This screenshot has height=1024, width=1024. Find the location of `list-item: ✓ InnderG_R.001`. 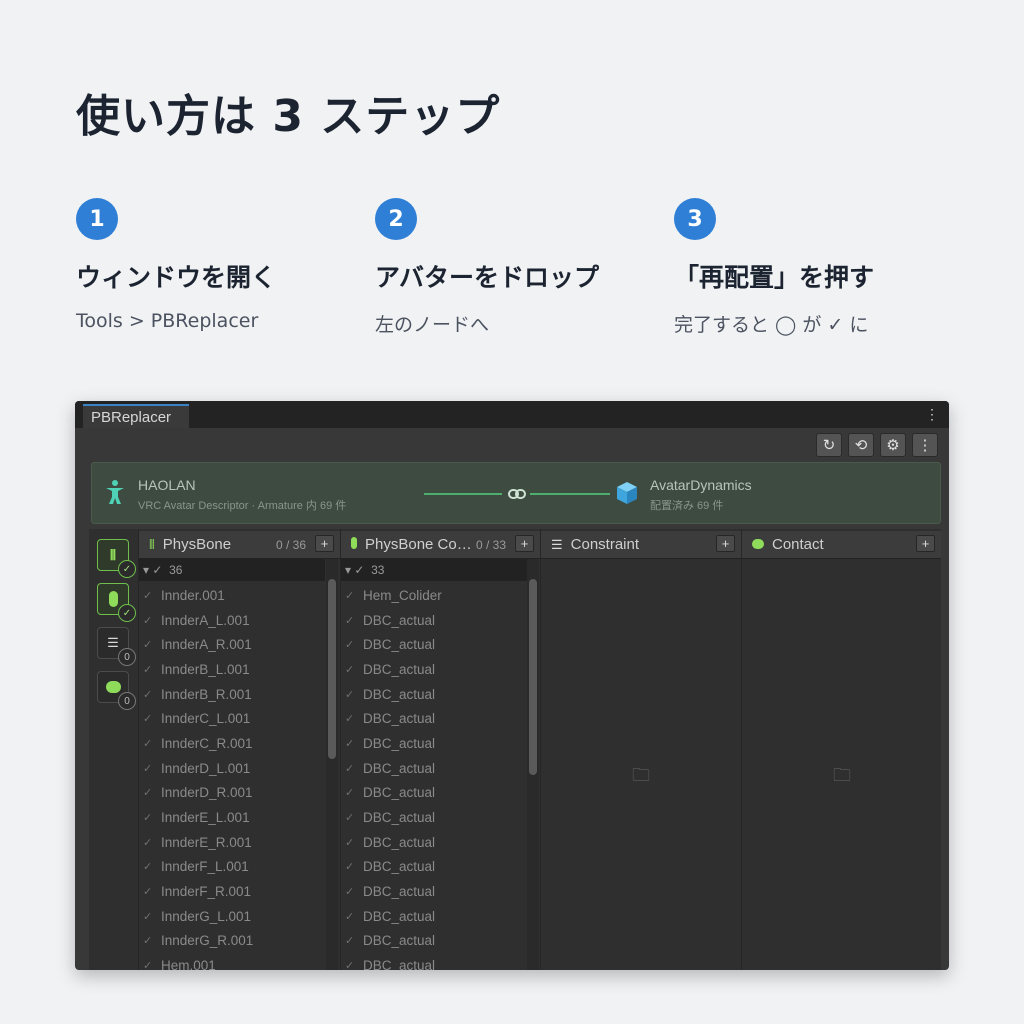

list-item: ✓ InnderG_R.001 is located at coordinates (232, 941).